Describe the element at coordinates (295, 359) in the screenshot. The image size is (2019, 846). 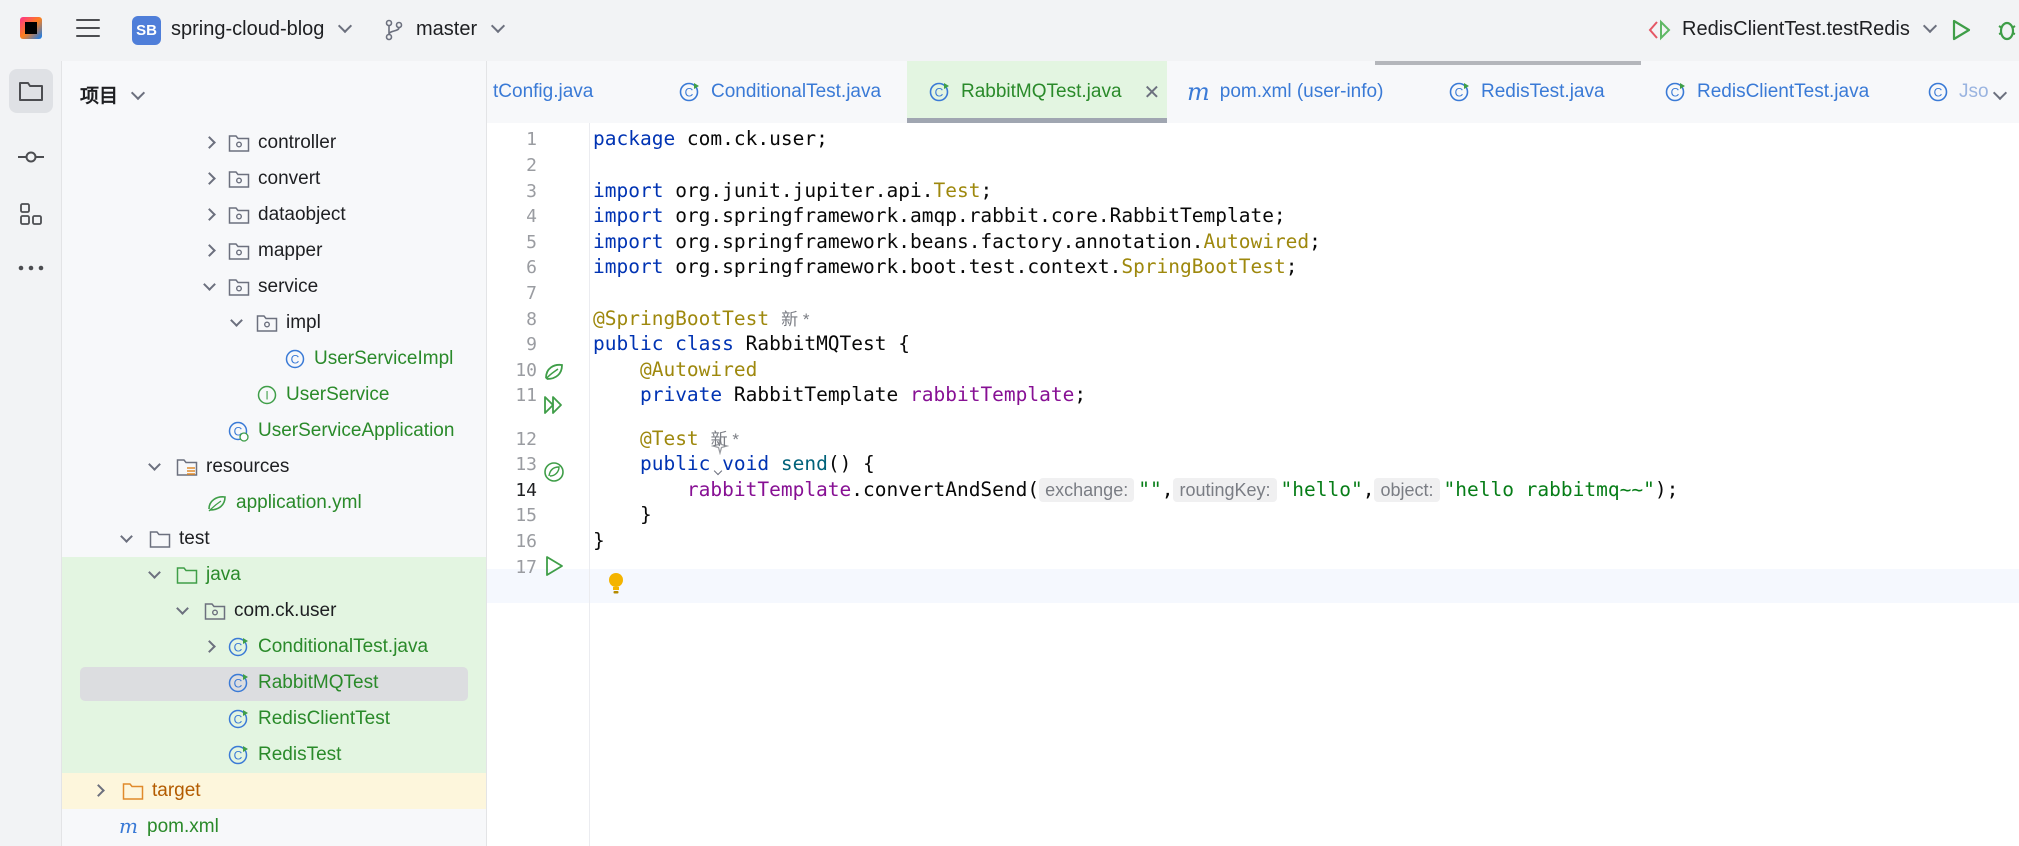
I see `class-icon: C` at that location.